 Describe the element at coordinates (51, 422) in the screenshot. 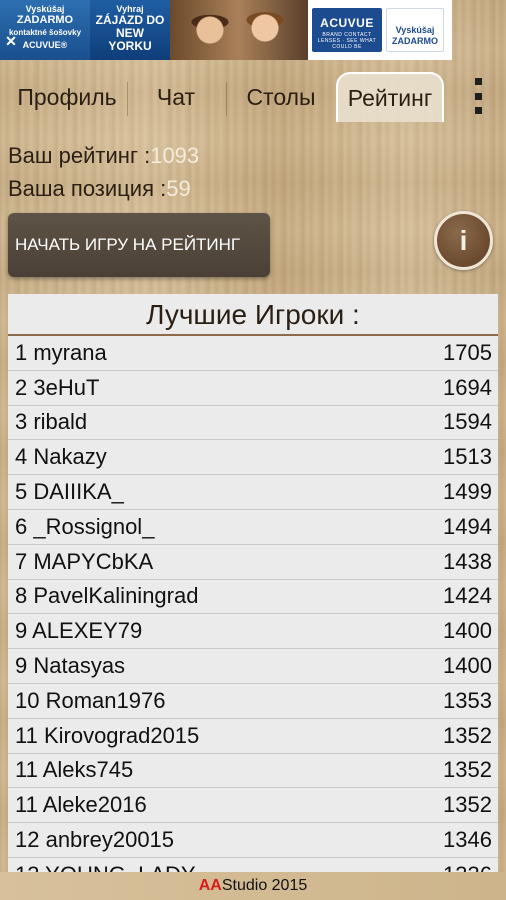

I see `player-name: 3 ribald` at that location.